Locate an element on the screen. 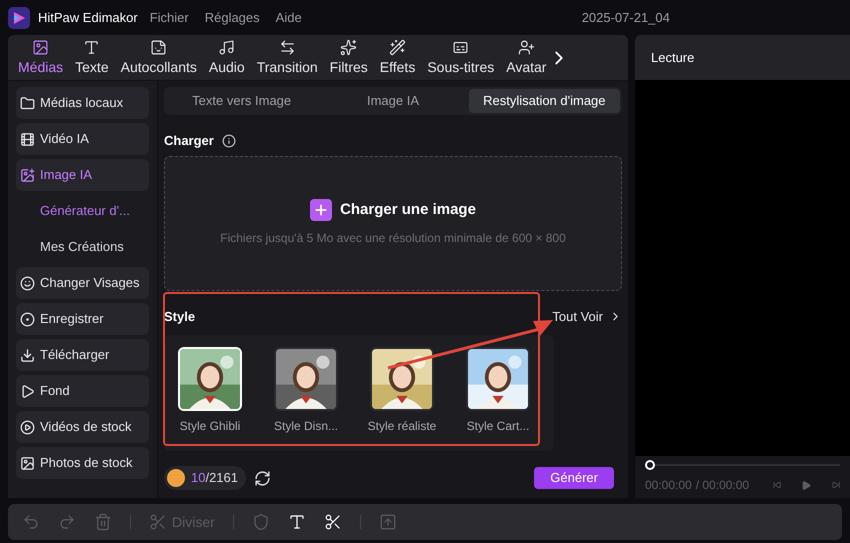  media-tab: Autocollants is located at coordinates (158, 57).